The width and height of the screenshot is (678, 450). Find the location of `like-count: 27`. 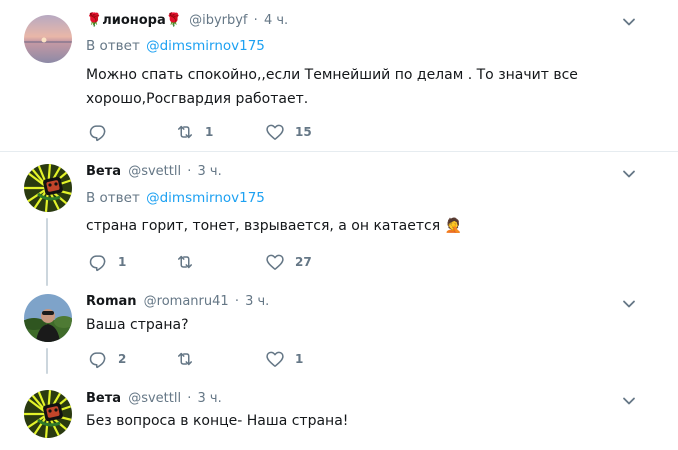

like-count: 27 is located at coordinates (303, 262).